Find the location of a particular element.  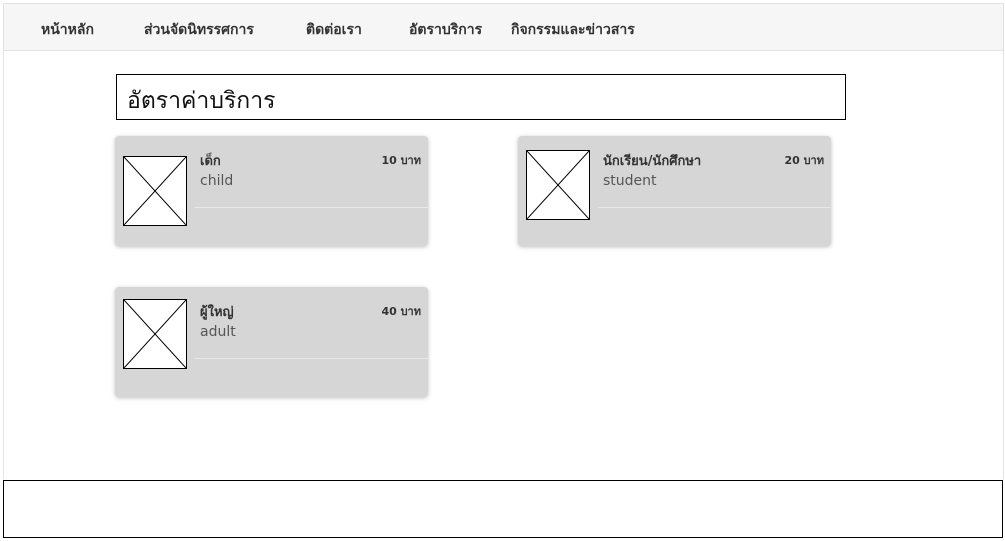

rate-card-student: นักเรียน/นักศึกษา student 20 บาท is located at coordinates (674, 191).